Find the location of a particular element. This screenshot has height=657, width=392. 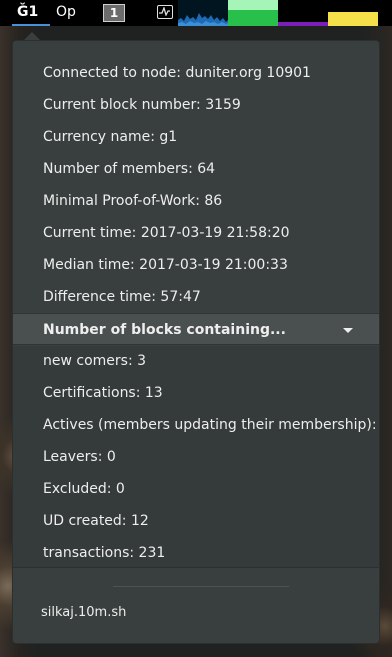

cpu-graph is located at coordinates (203, 13).